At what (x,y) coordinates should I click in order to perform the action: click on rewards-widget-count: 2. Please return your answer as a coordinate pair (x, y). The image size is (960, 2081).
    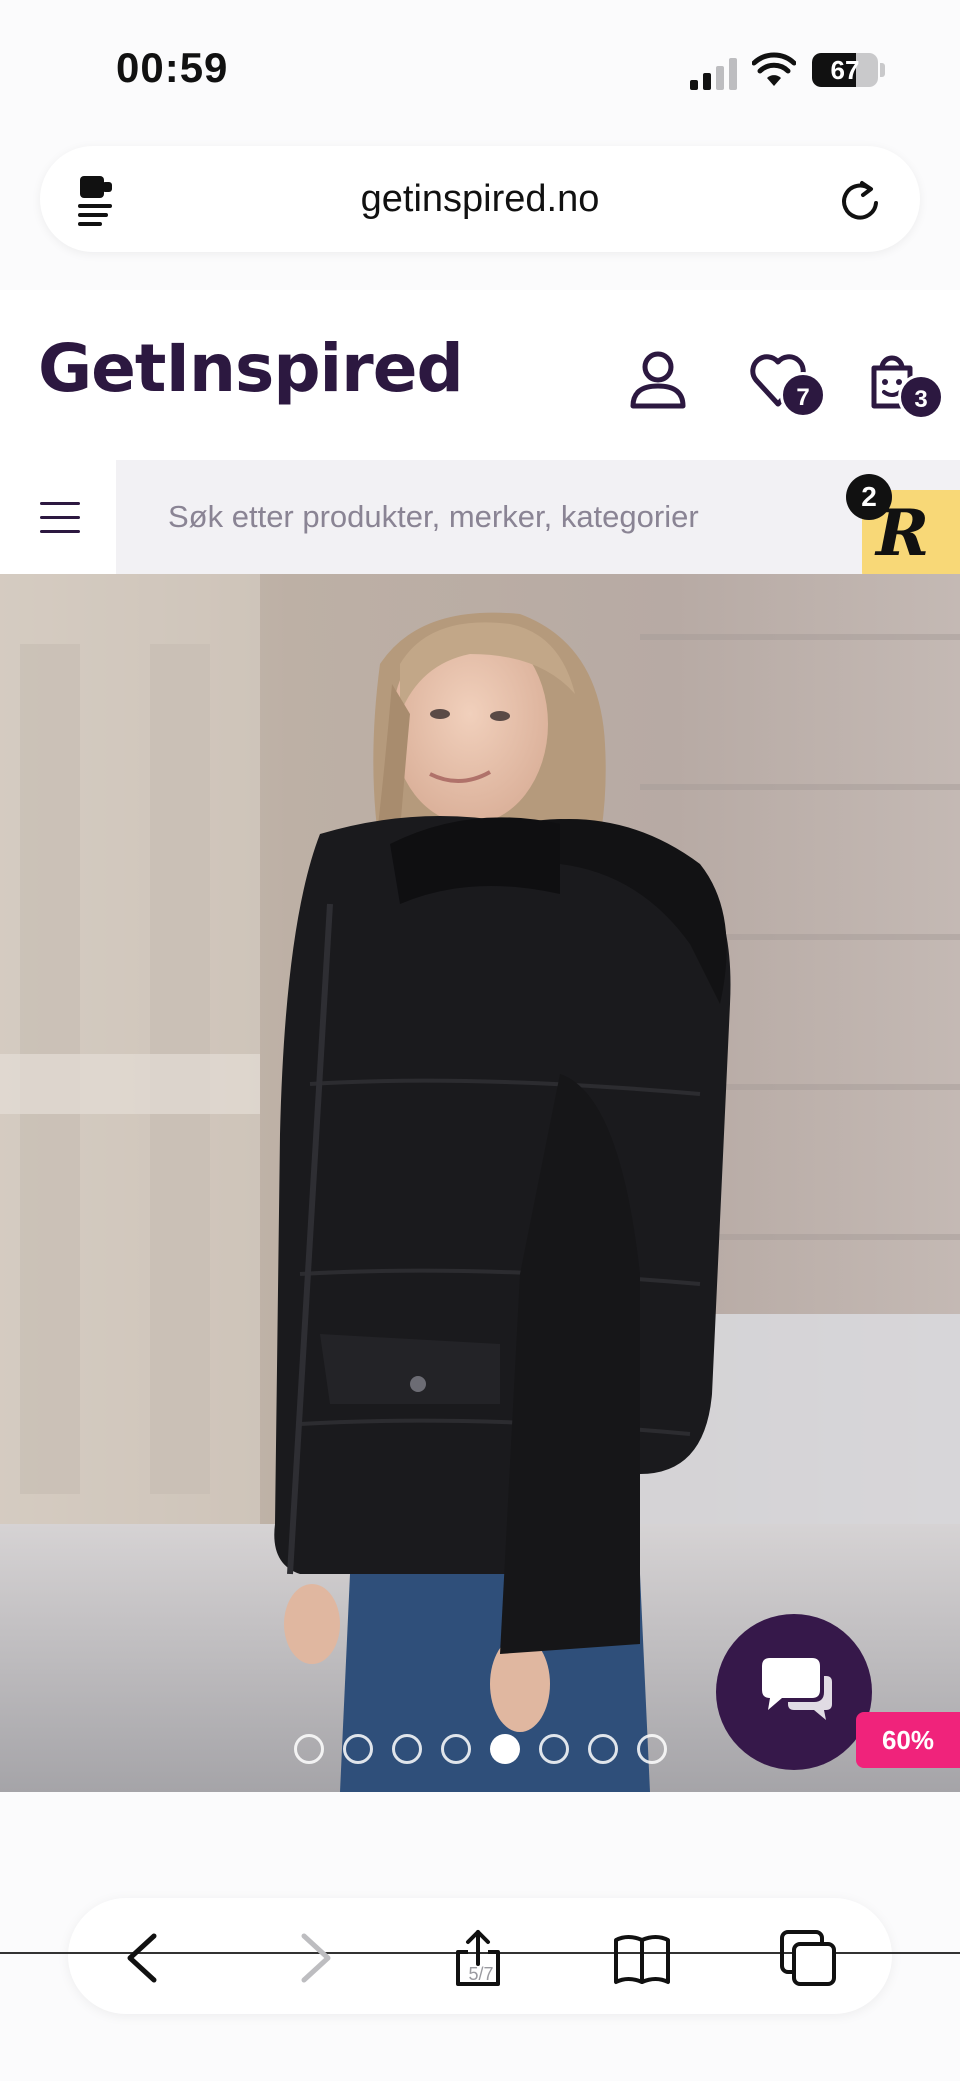
    Looking at the image, I should click on (869, 497).